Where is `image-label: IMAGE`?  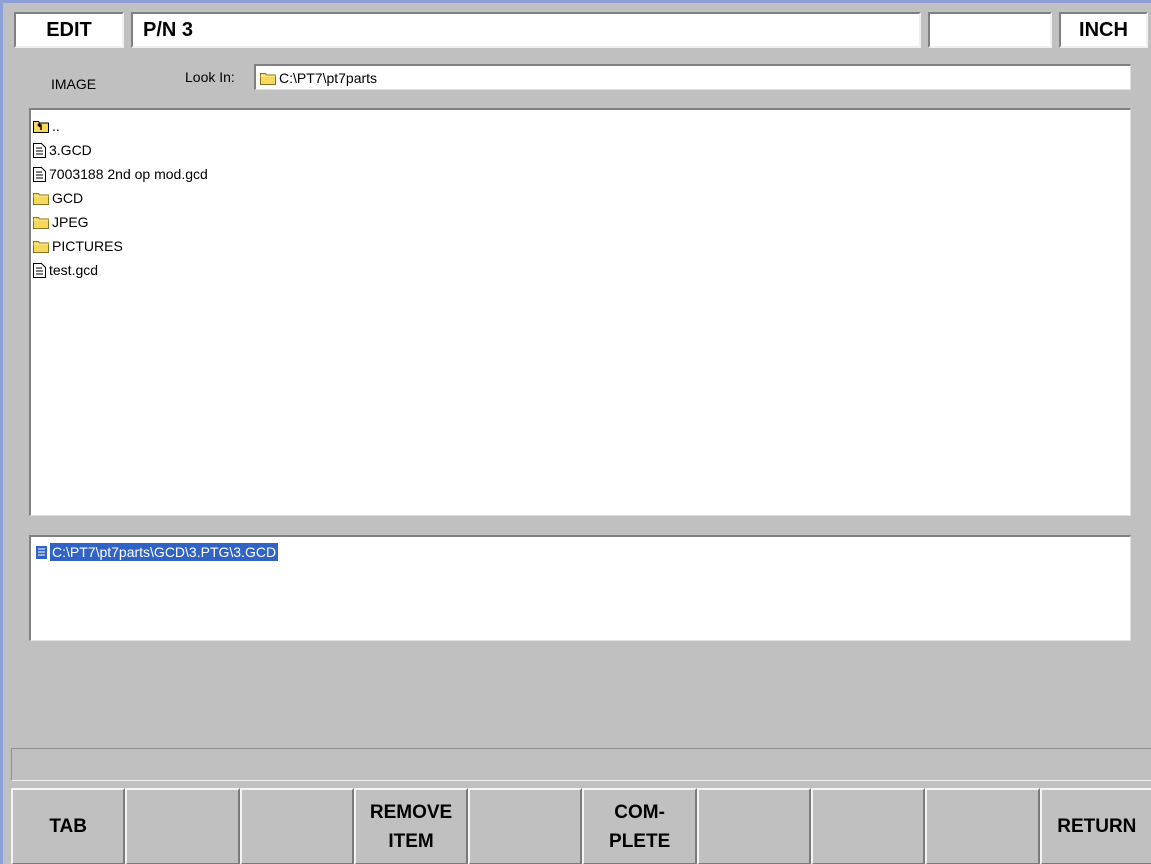
image-label: IMAGE is located at coordinates (74, 84).